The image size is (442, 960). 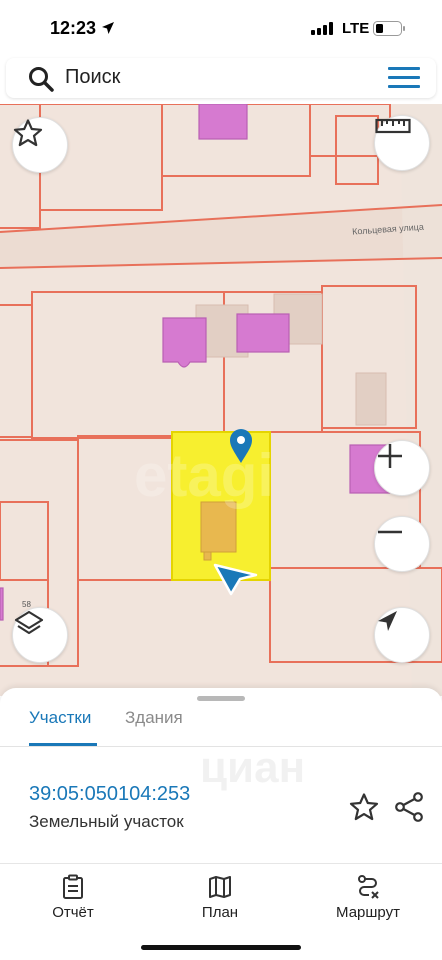 I want to click on selected-building, so click(x=218, y=527).